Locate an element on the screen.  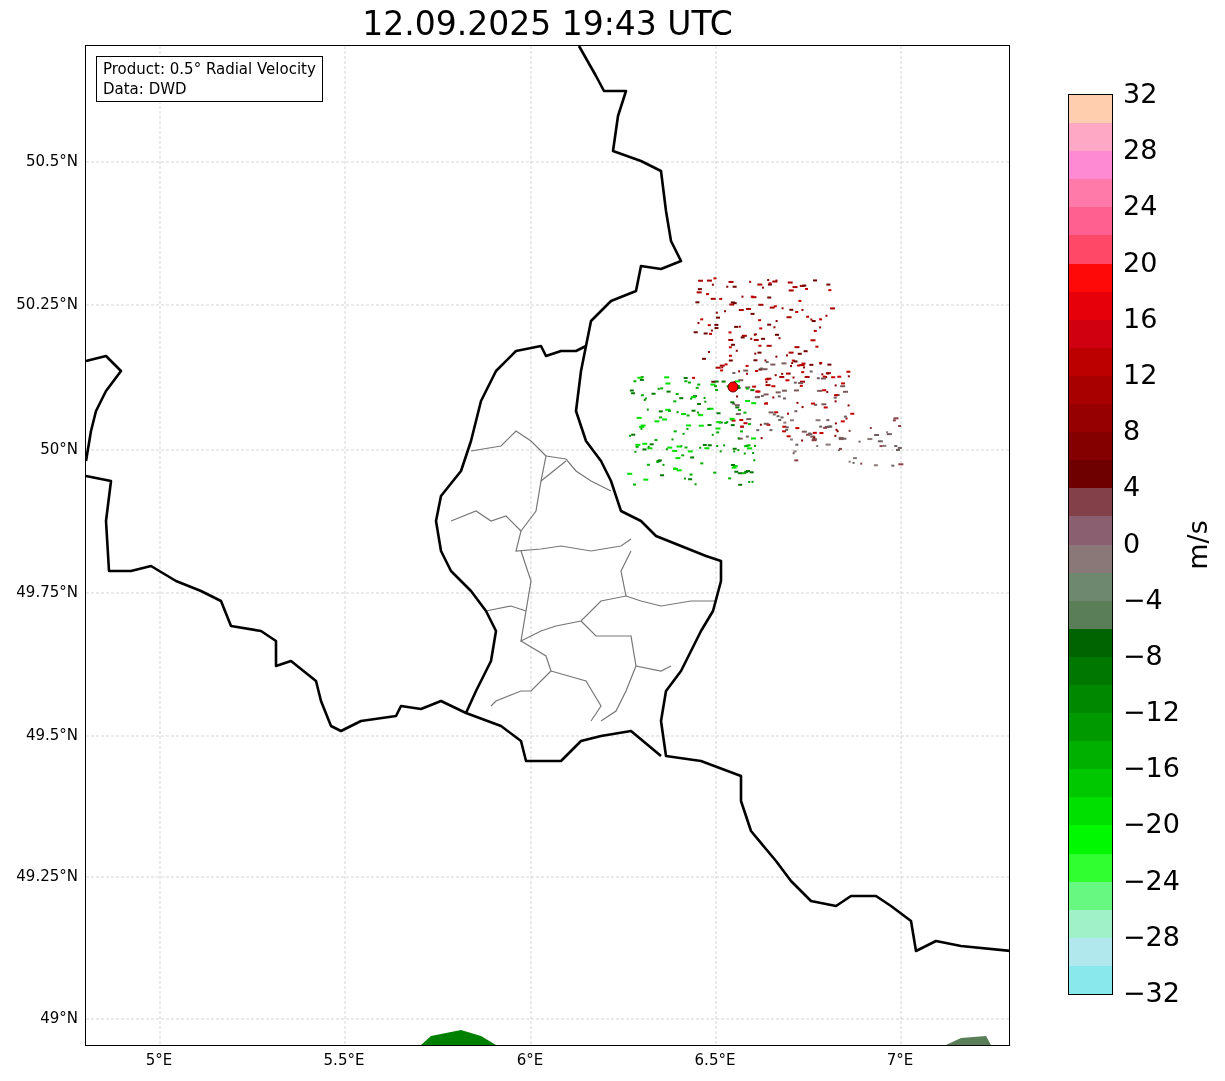
colorbar-tick-label: −16 is located at coordinates (1151, 768).